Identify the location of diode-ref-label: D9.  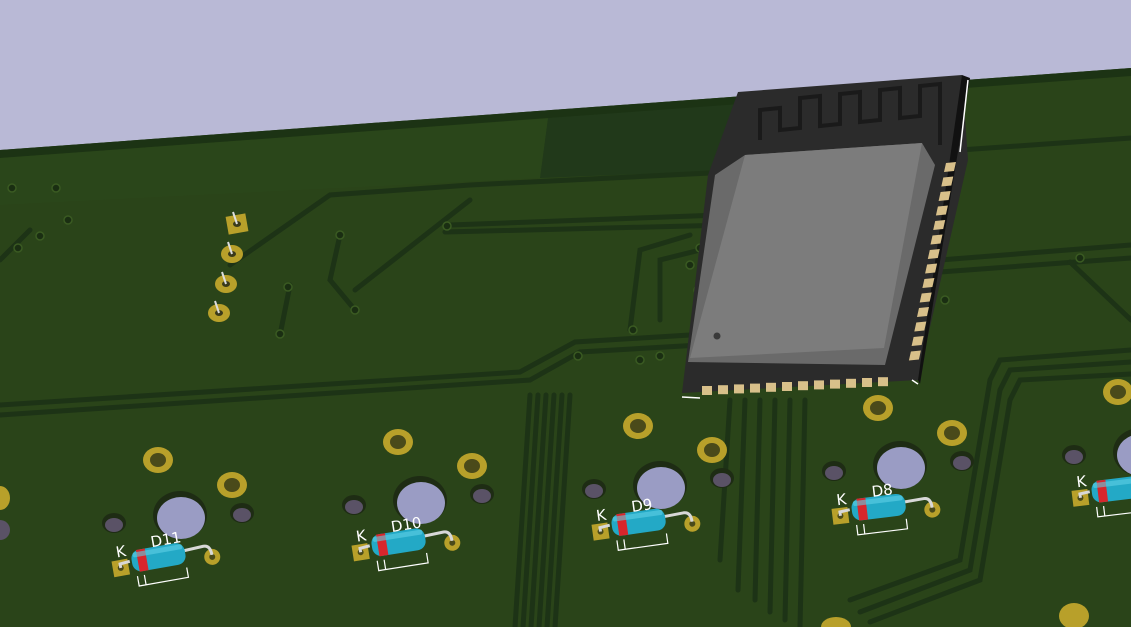
(641, 505).